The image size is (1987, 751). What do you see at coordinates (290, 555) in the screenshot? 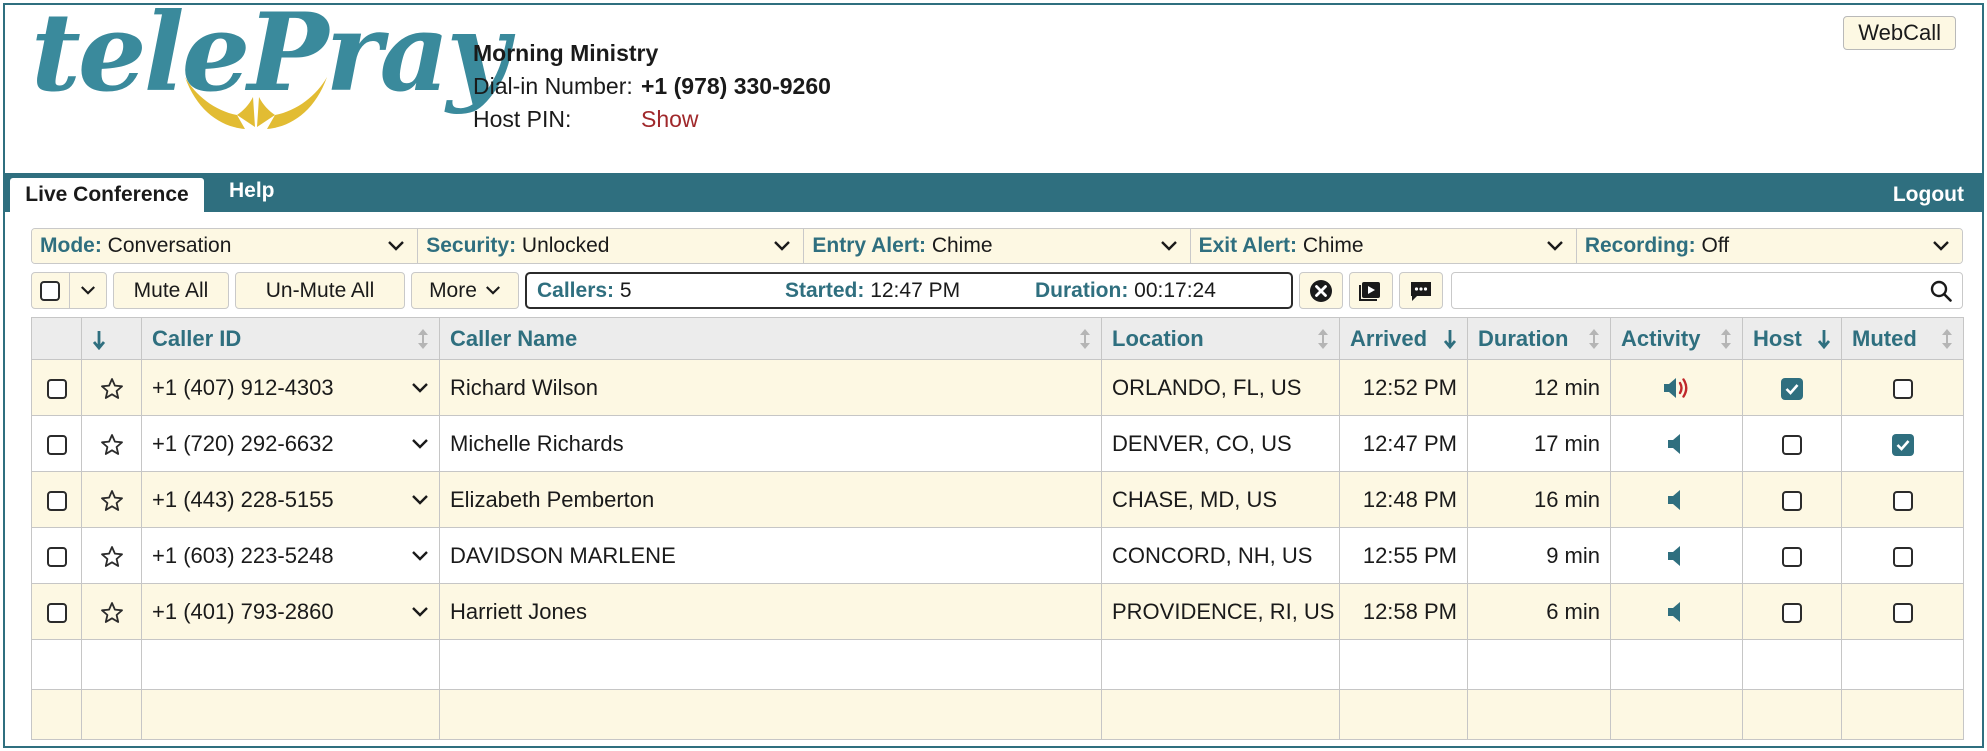
I see `caller-id-cell: +1 (603) 223-5248` at bounding box center [290, 555].